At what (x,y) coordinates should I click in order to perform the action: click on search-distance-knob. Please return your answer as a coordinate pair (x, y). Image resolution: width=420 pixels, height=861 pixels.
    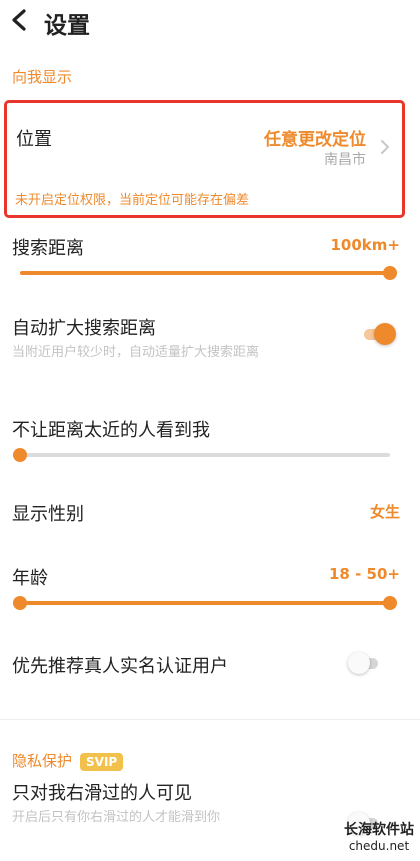
    Looking at the image, I should click on (390, 273).